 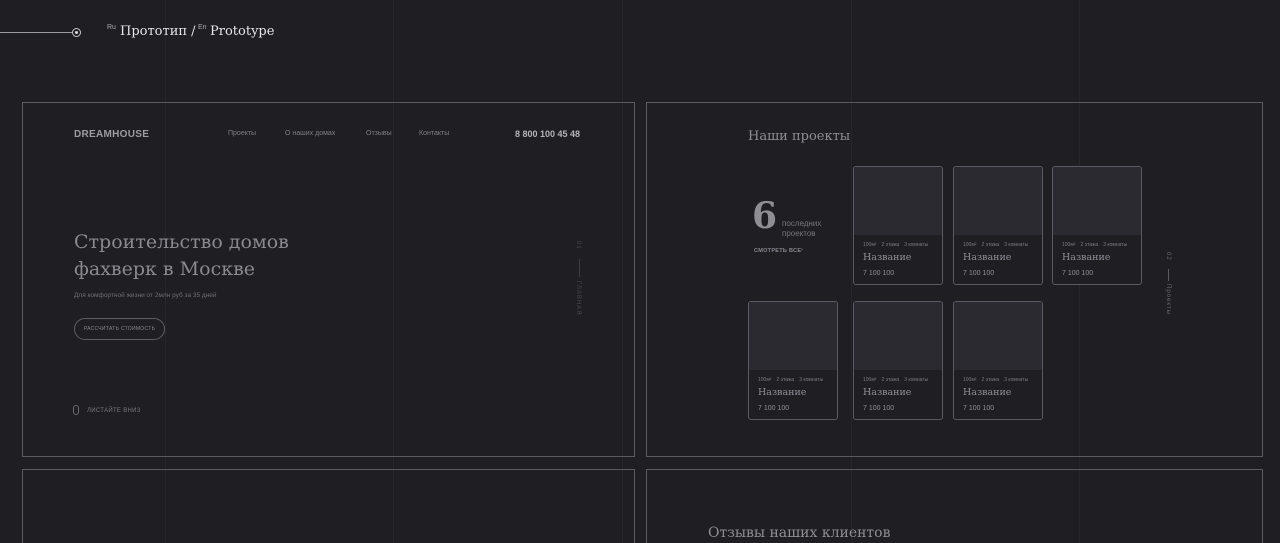 What do you see at coordinates (111, 134) in the screenshot?
I see `brand-logo: DREAMHOUSE` at bounding box center [111, 134].